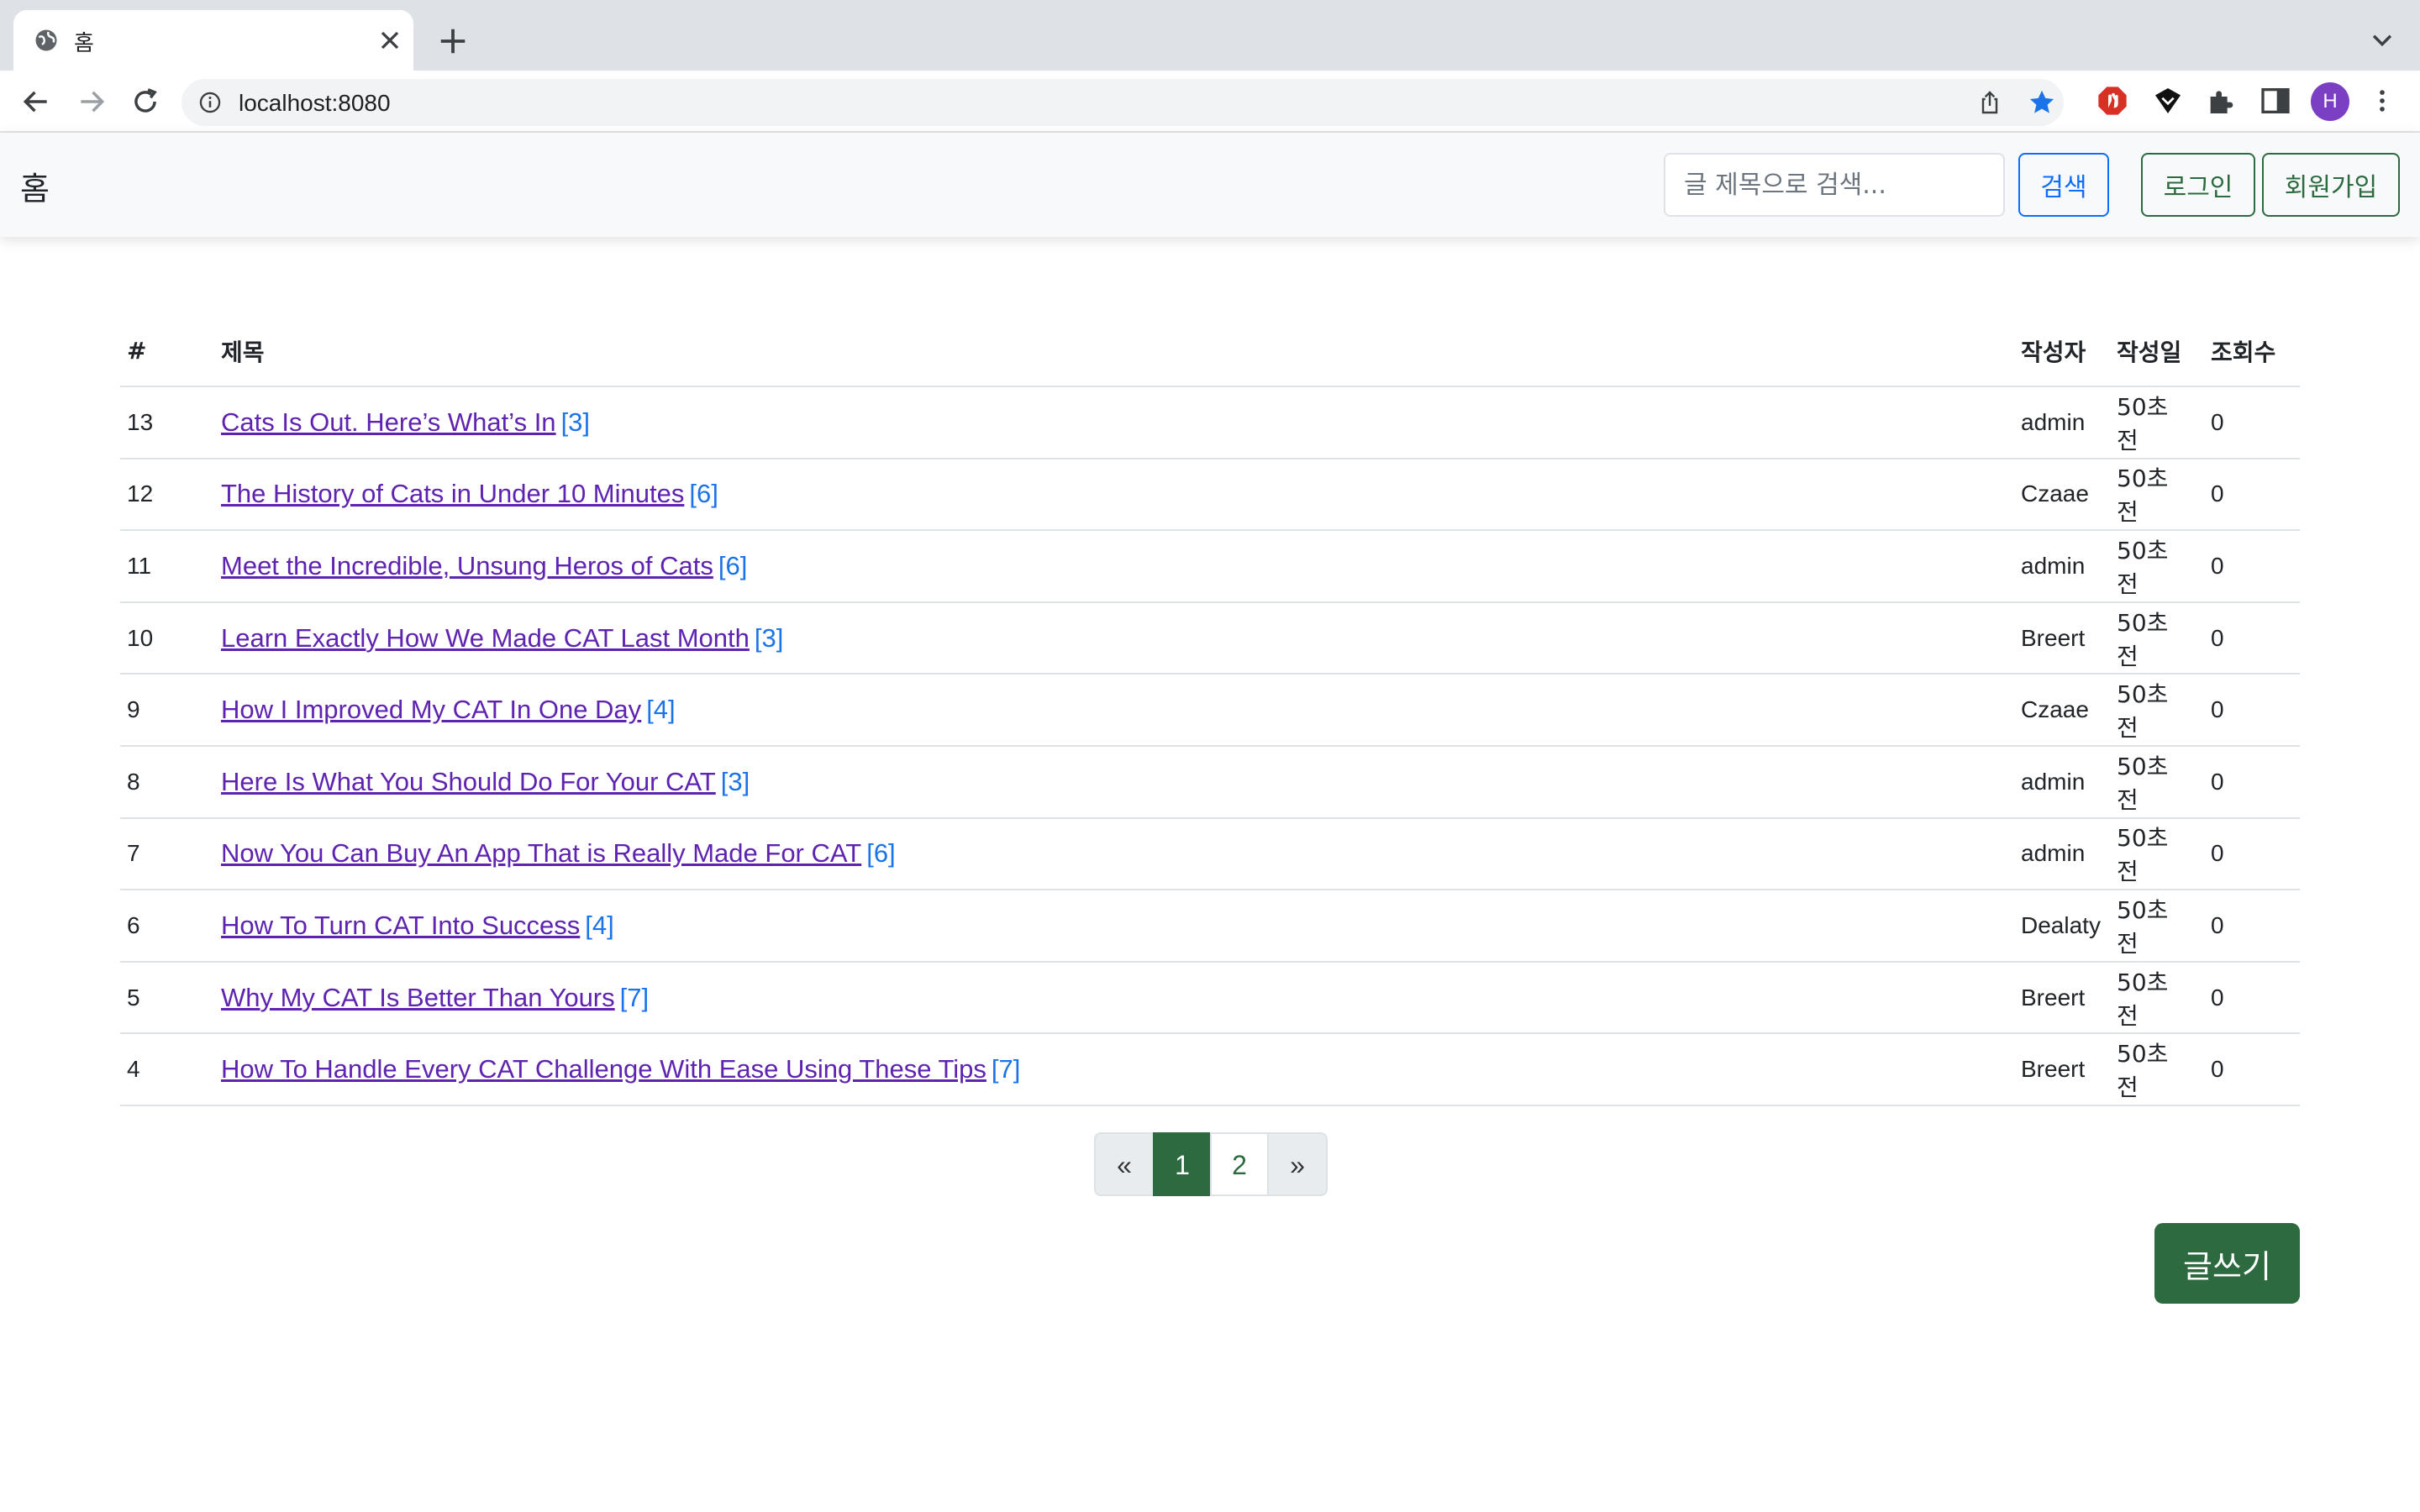 This screenshot has width=2420, height=1512. What do you see at coordinates (167, 495) in the screenshot?
I see `post-number: 12` at bounding box center [167, 495].